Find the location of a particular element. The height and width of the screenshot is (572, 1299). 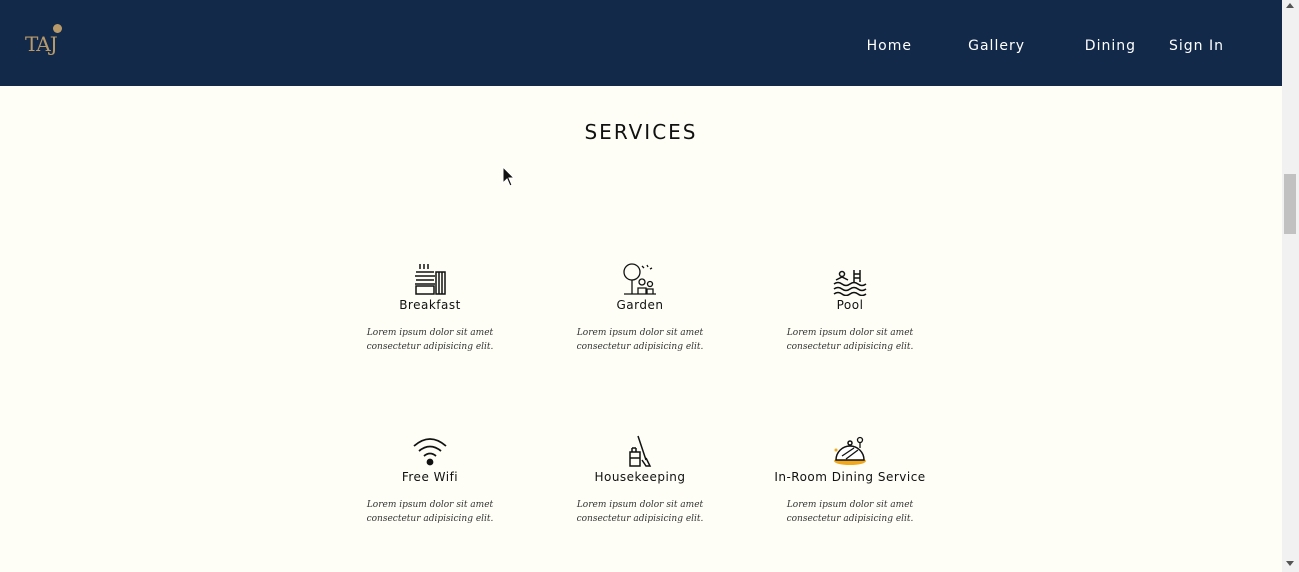

logo-emblem-icon is located at coordinates (57, 28).